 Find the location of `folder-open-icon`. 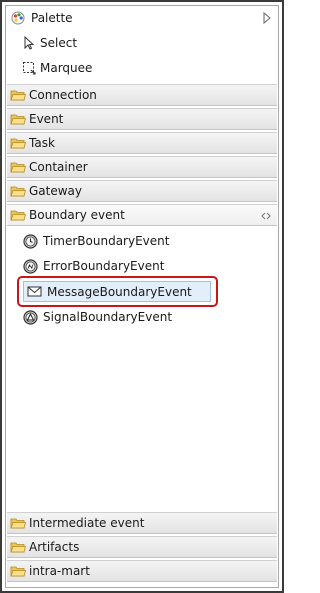

folder-open-icon is located at coordinates (18, 215).